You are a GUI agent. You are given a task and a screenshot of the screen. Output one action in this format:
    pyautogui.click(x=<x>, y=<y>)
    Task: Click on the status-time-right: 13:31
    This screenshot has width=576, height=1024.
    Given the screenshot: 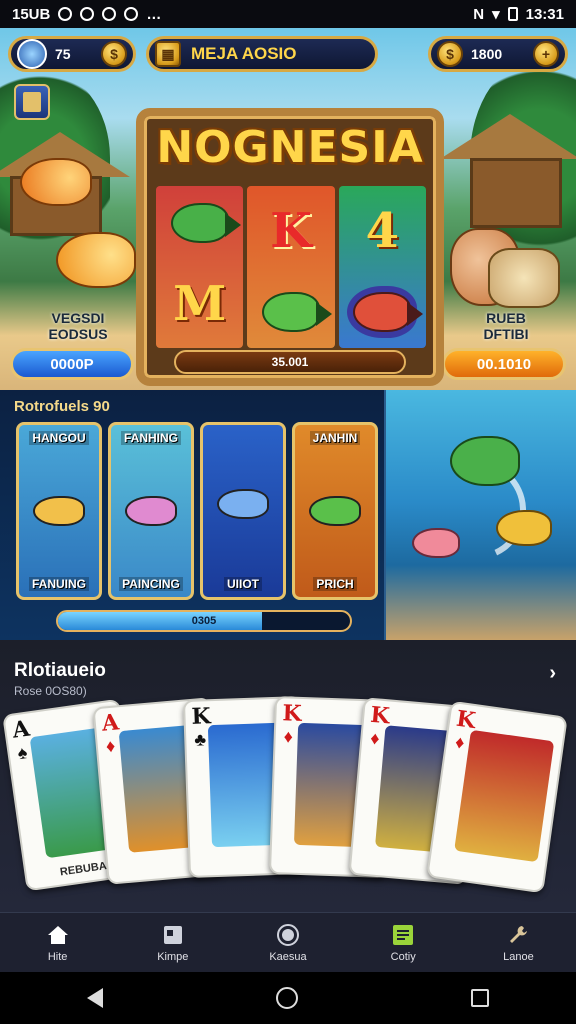 What is the action you would take?
    pyautogui.click(x=544, y=14)
    